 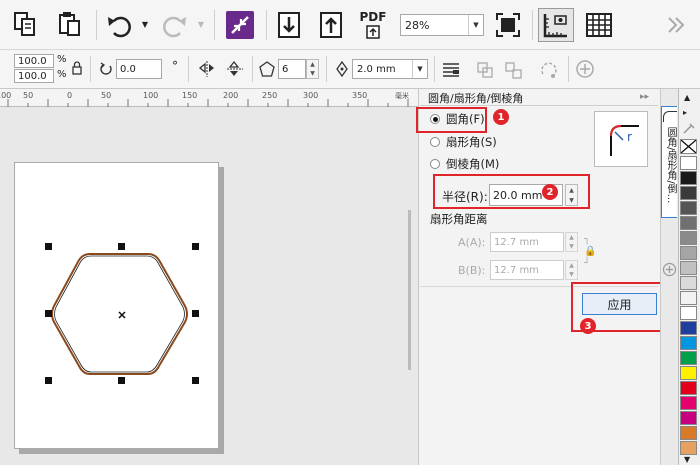 What do you see at coordinates (599, 25) in the screenshot?
I see `grid-icon` at bounding box center [599, 25].